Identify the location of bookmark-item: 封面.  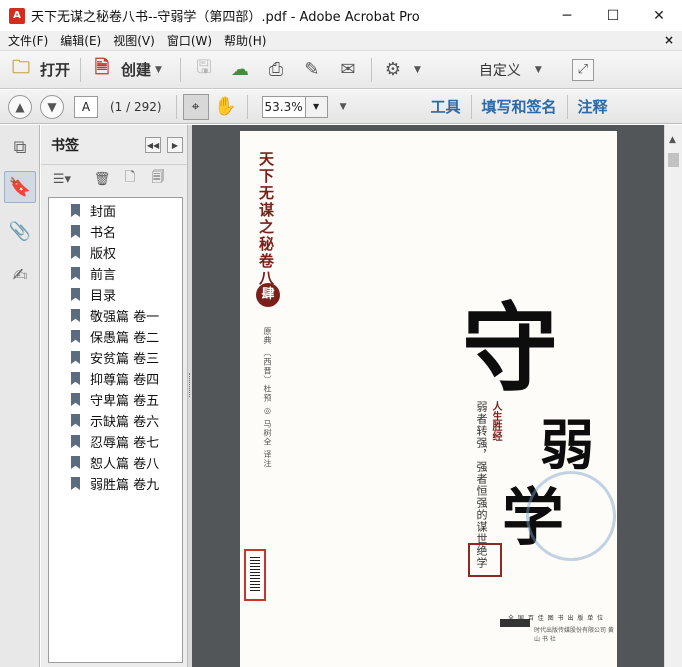
(115, 210).